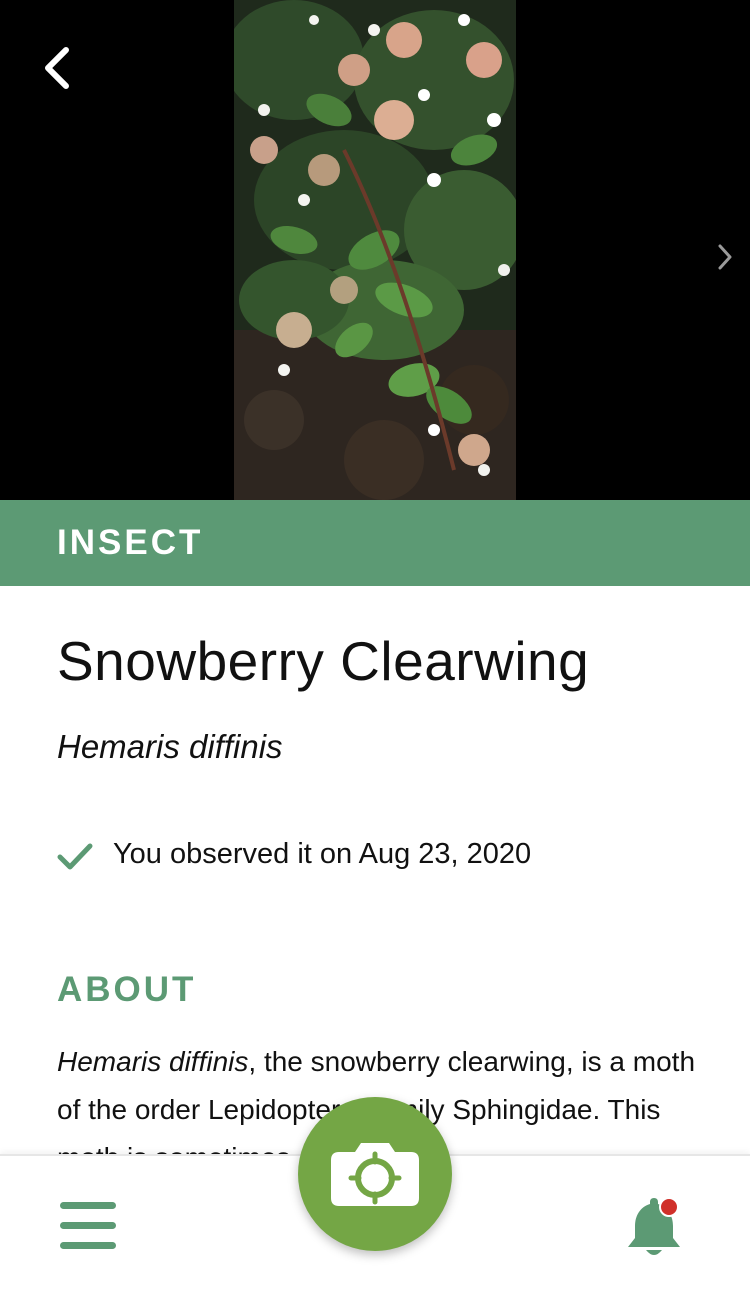 This screenshot has height=1294, width=750. Describe the element at coordinates (57, 68) in the screenshot. I see `chevron-left-icon` at that location.